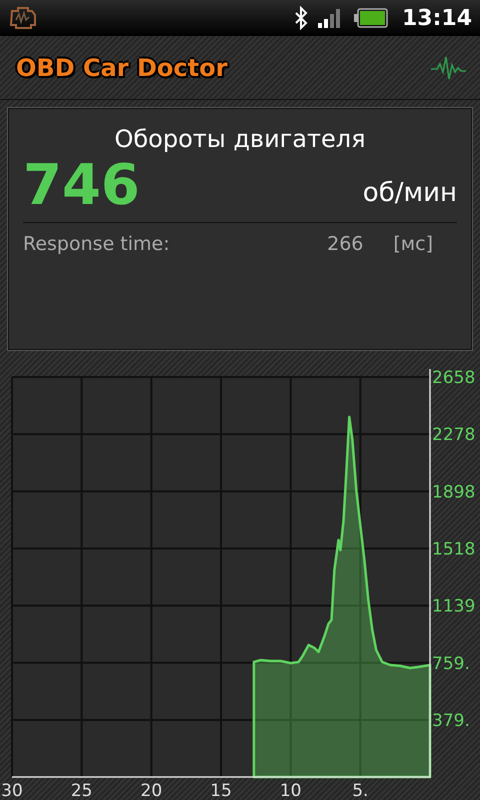 Image resolution: width=480 pixels, height=800 pixels. What do you see at coordinates (81, 790) in the screenshot?
I see `x-tick-label: 25` at bounding box center [81, 790].